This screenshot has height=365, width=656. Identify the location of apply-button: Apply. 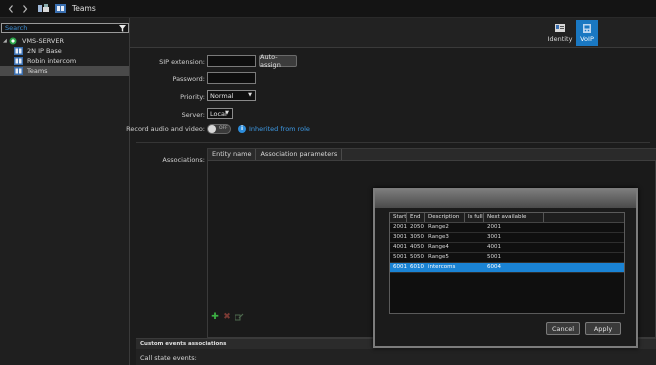
(603, 328).